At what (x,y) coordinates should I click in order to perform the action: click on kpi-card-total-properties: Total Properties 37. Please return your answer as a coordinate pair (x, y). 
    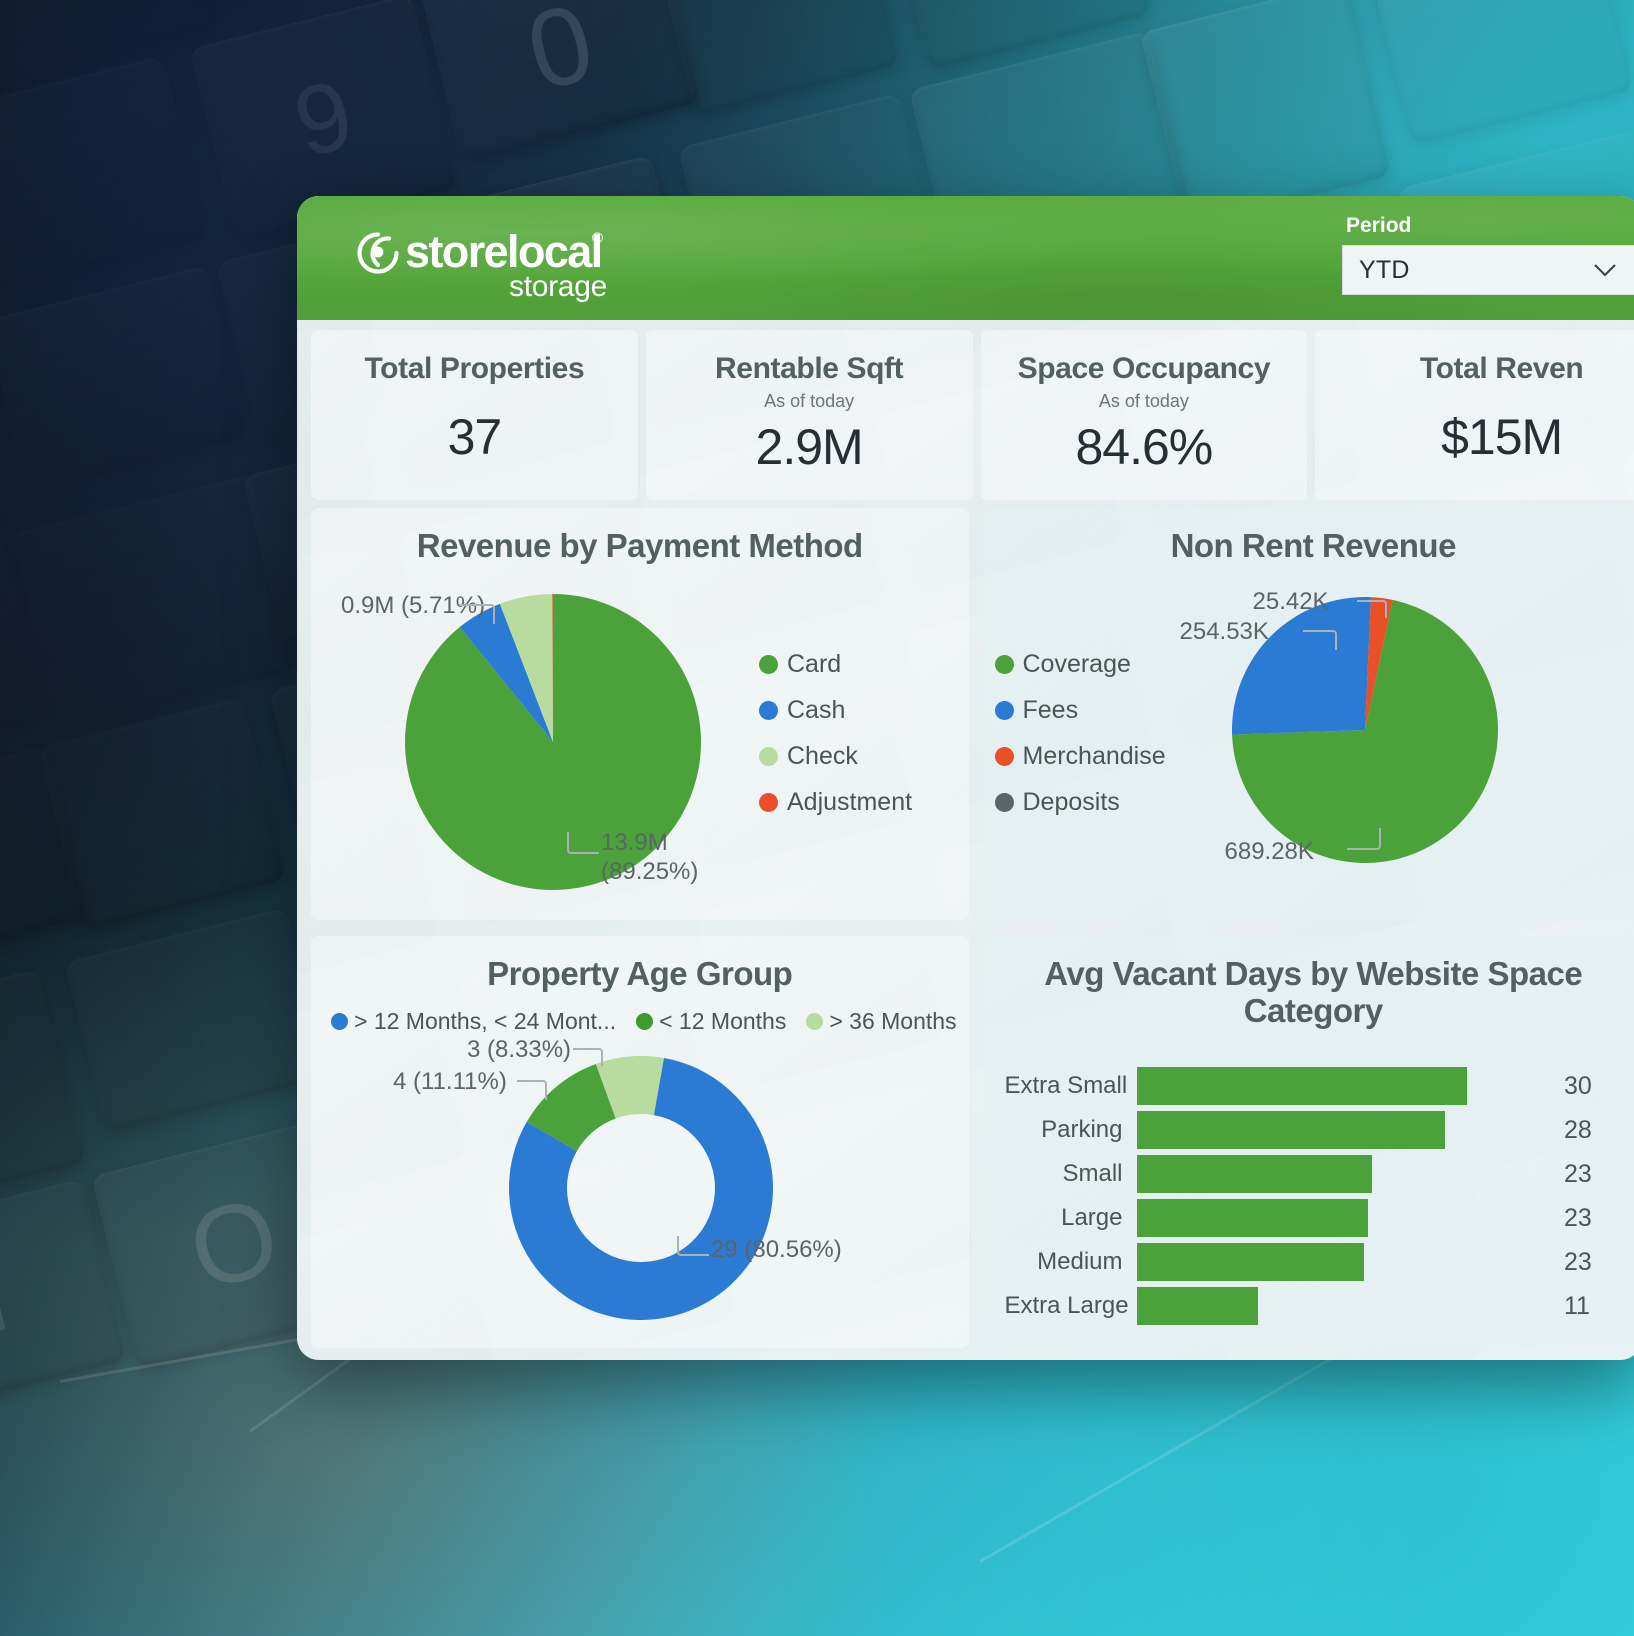
    Looking at the image, I should click on (474, 415).